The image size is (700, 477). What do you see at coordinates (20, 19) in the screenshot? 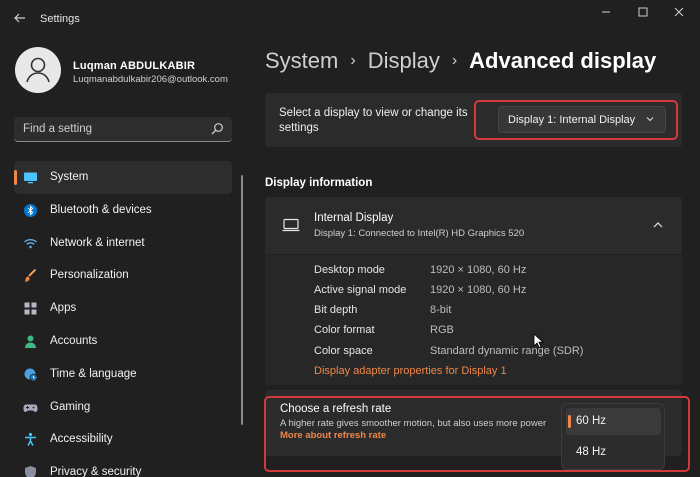
I see `back-arrow-icon` at bounding box center [20, 19].